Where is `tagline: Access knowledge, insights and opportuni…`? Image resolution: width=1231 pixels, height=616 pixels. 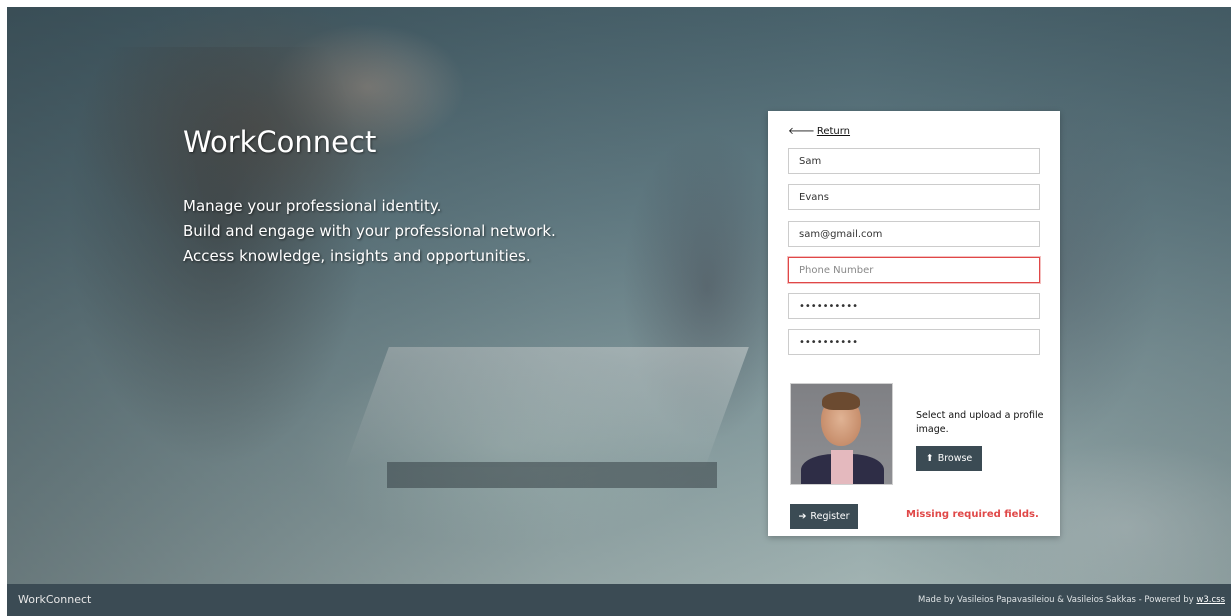 tagline: Access knowledge, insights and opportuni… is located at coordinates (357, 256).